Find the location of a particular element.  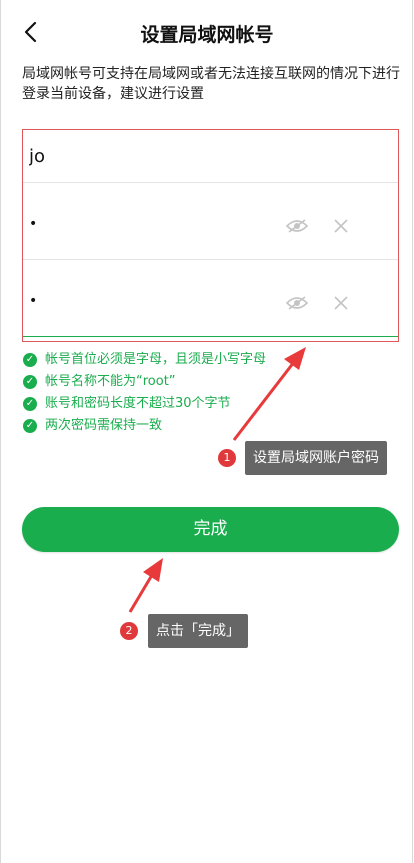

rule-text: 两次密码需保持一致 is located at coordinates (104, 425).